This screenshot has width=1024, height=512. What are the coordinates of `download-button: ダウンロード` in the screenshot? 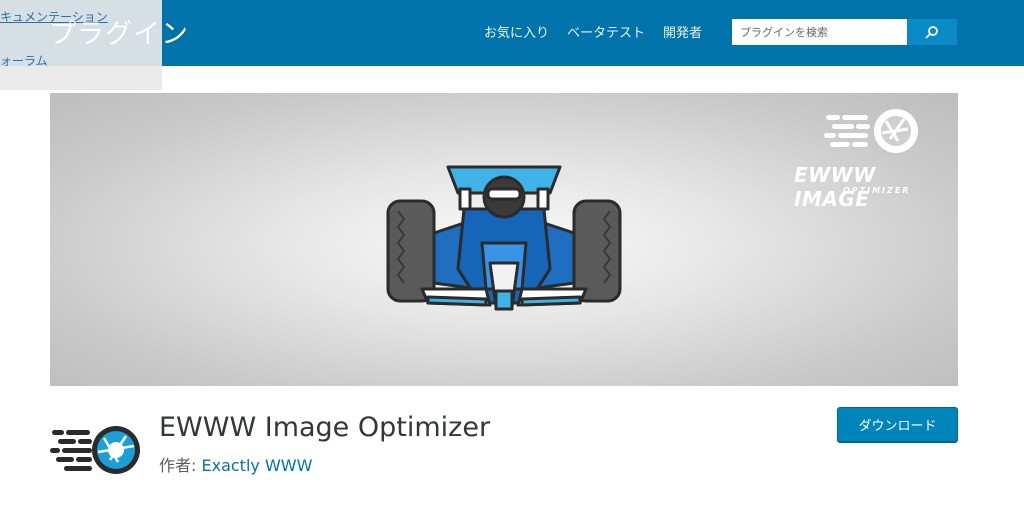 It's located at (897, 424).